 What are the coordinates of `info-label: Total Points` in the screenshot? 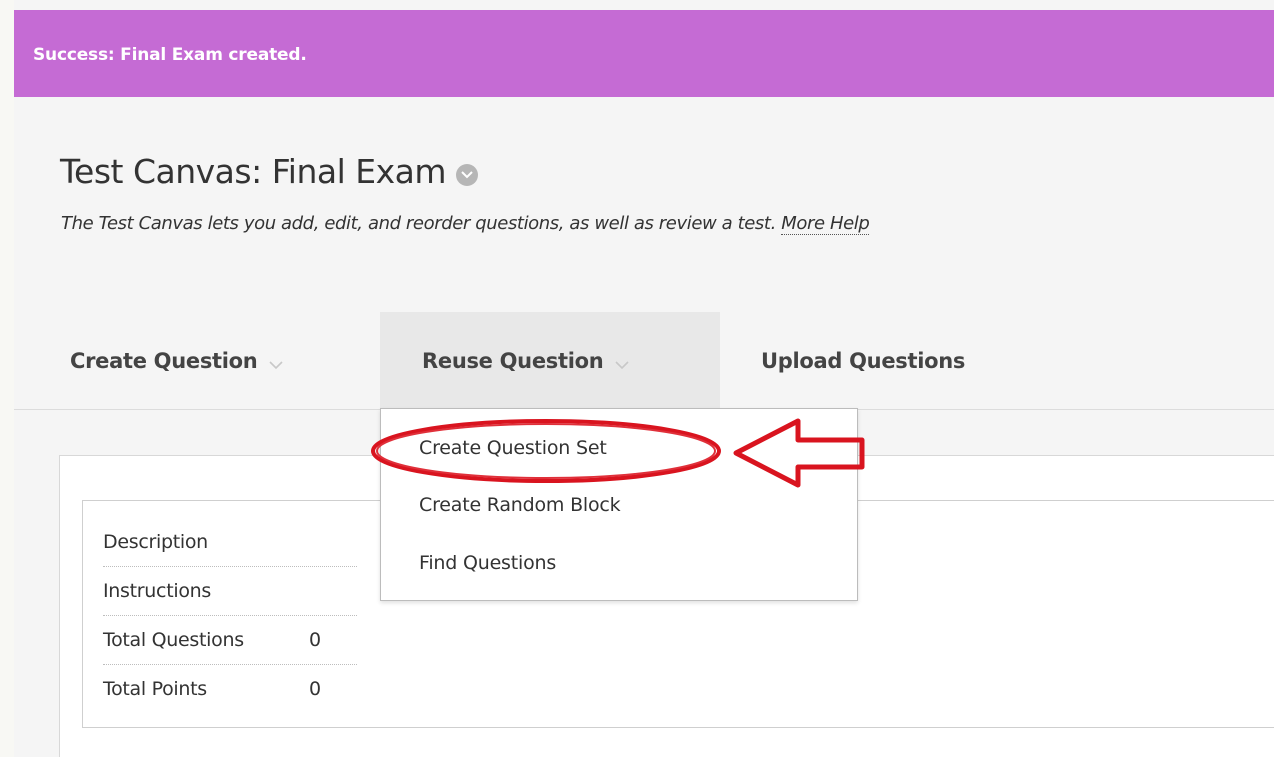 It's located at (155, 689).